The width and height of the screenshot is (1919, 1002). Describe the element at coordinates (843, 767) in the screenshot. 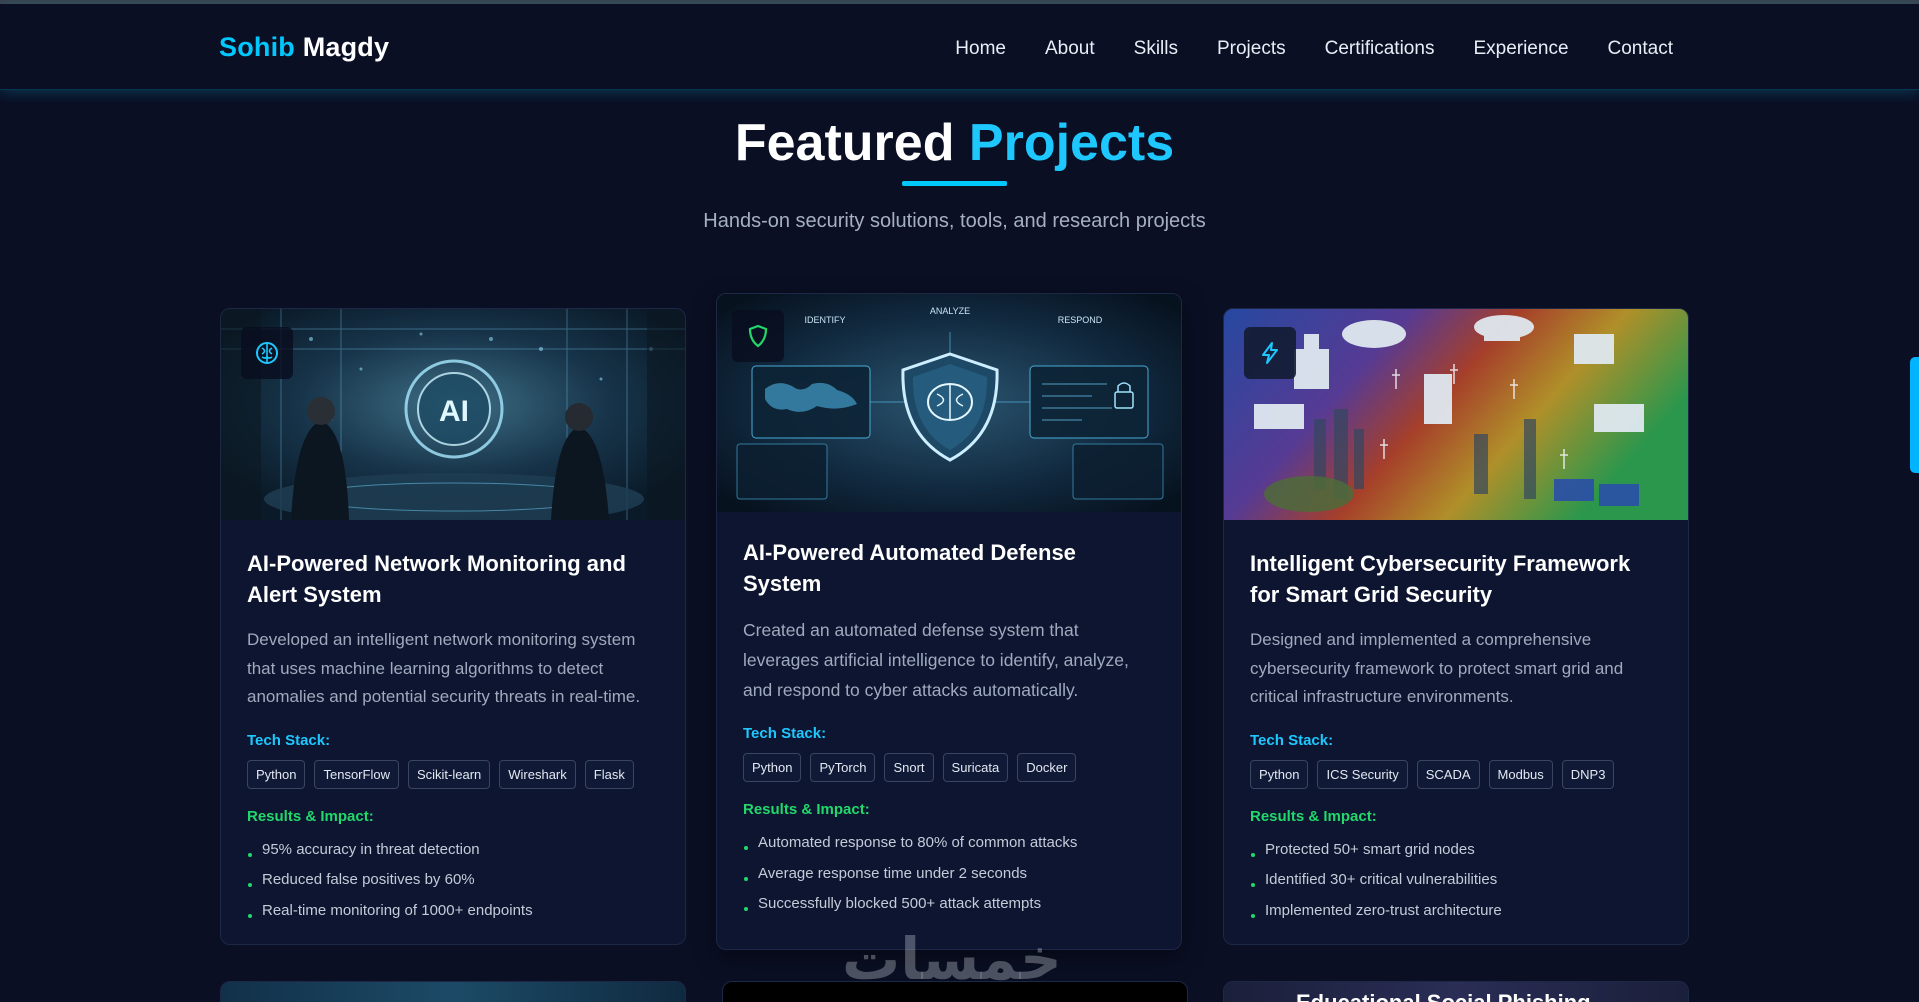

I see `tech-tag: PyTorch` at that location.